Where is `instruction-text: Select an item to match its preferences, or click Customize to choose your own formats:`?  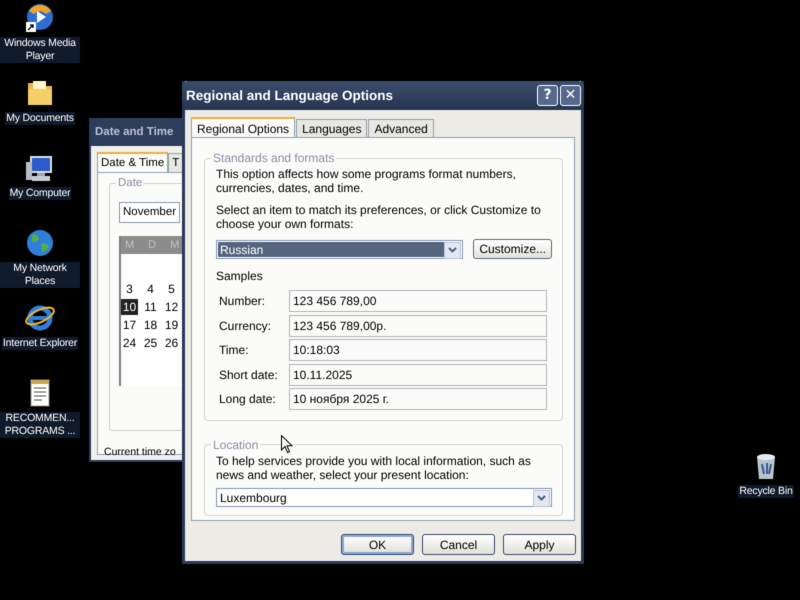
instruction-text: Select an item to match its preferences, or click Customize to choose your own formats: is located at coordinates (379, 217).